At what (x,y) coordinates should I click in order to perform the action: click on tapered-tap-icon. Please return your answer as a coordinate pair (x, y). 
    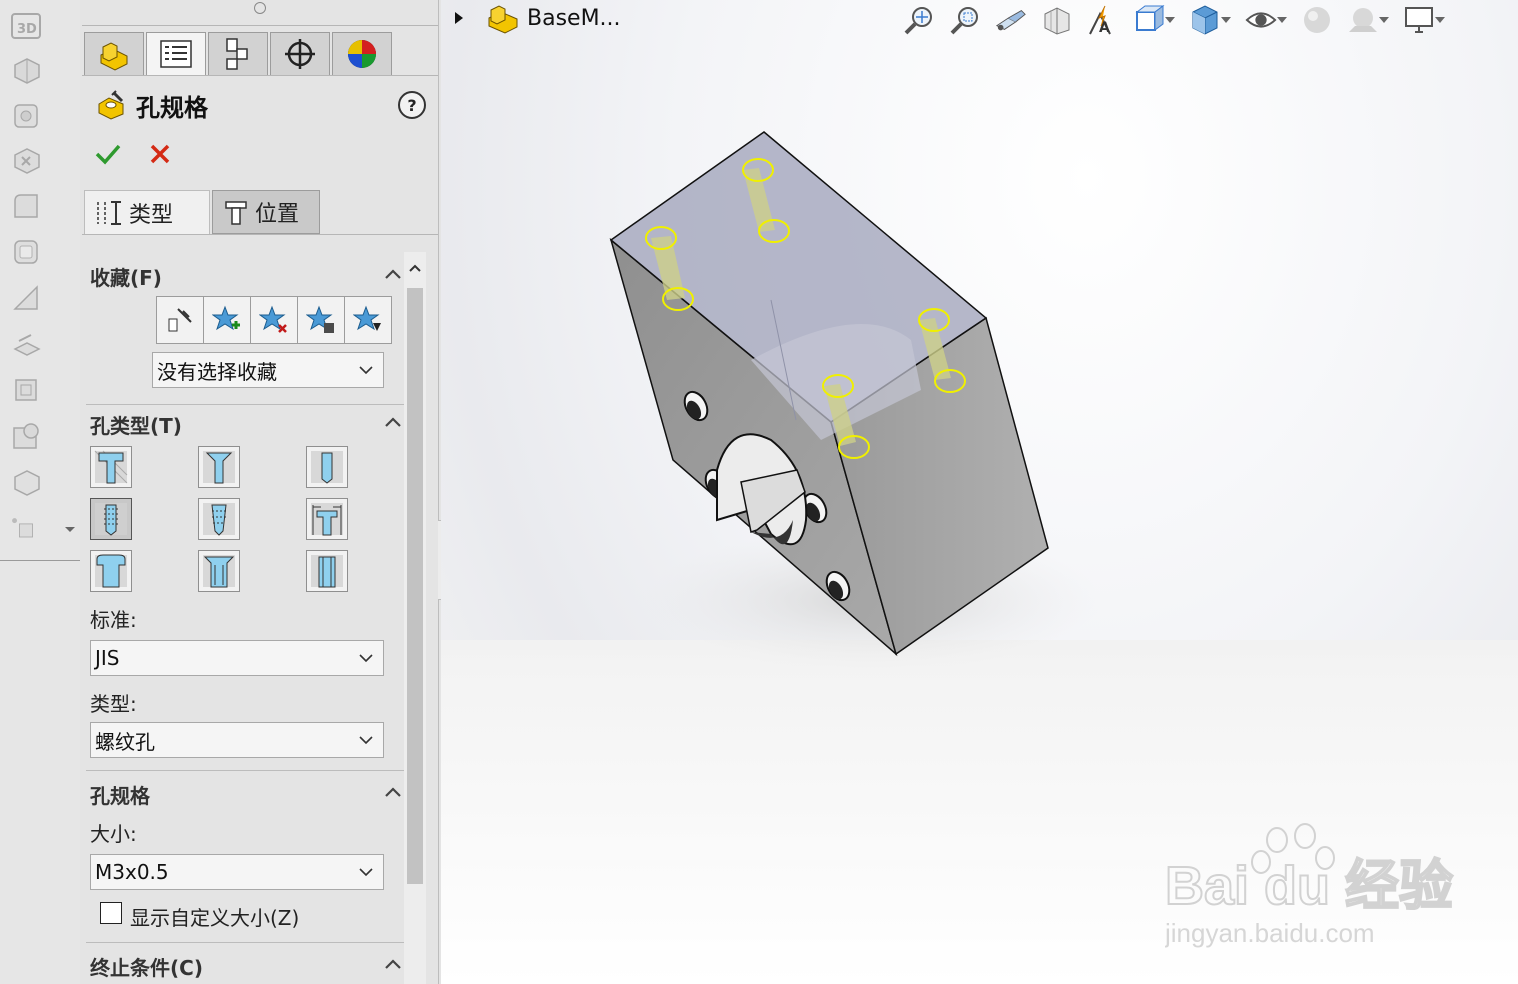
    Looking at the image, I should click on (219, 519).